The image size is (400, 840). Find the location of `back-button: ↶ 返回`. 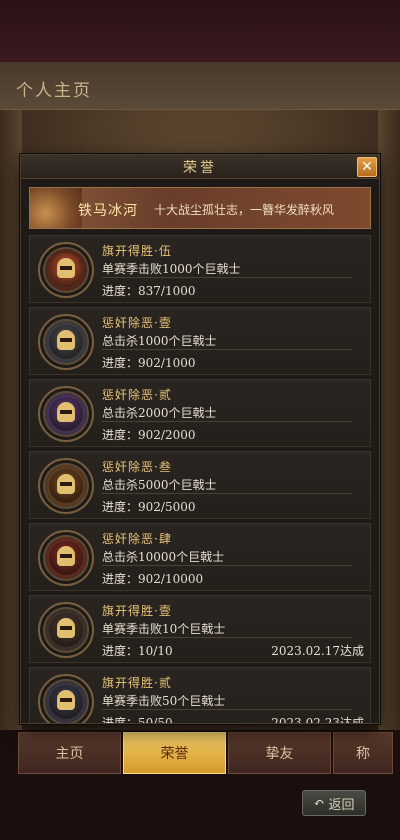

back-button: ↶ 返回 is located at coordinates (334, 803).